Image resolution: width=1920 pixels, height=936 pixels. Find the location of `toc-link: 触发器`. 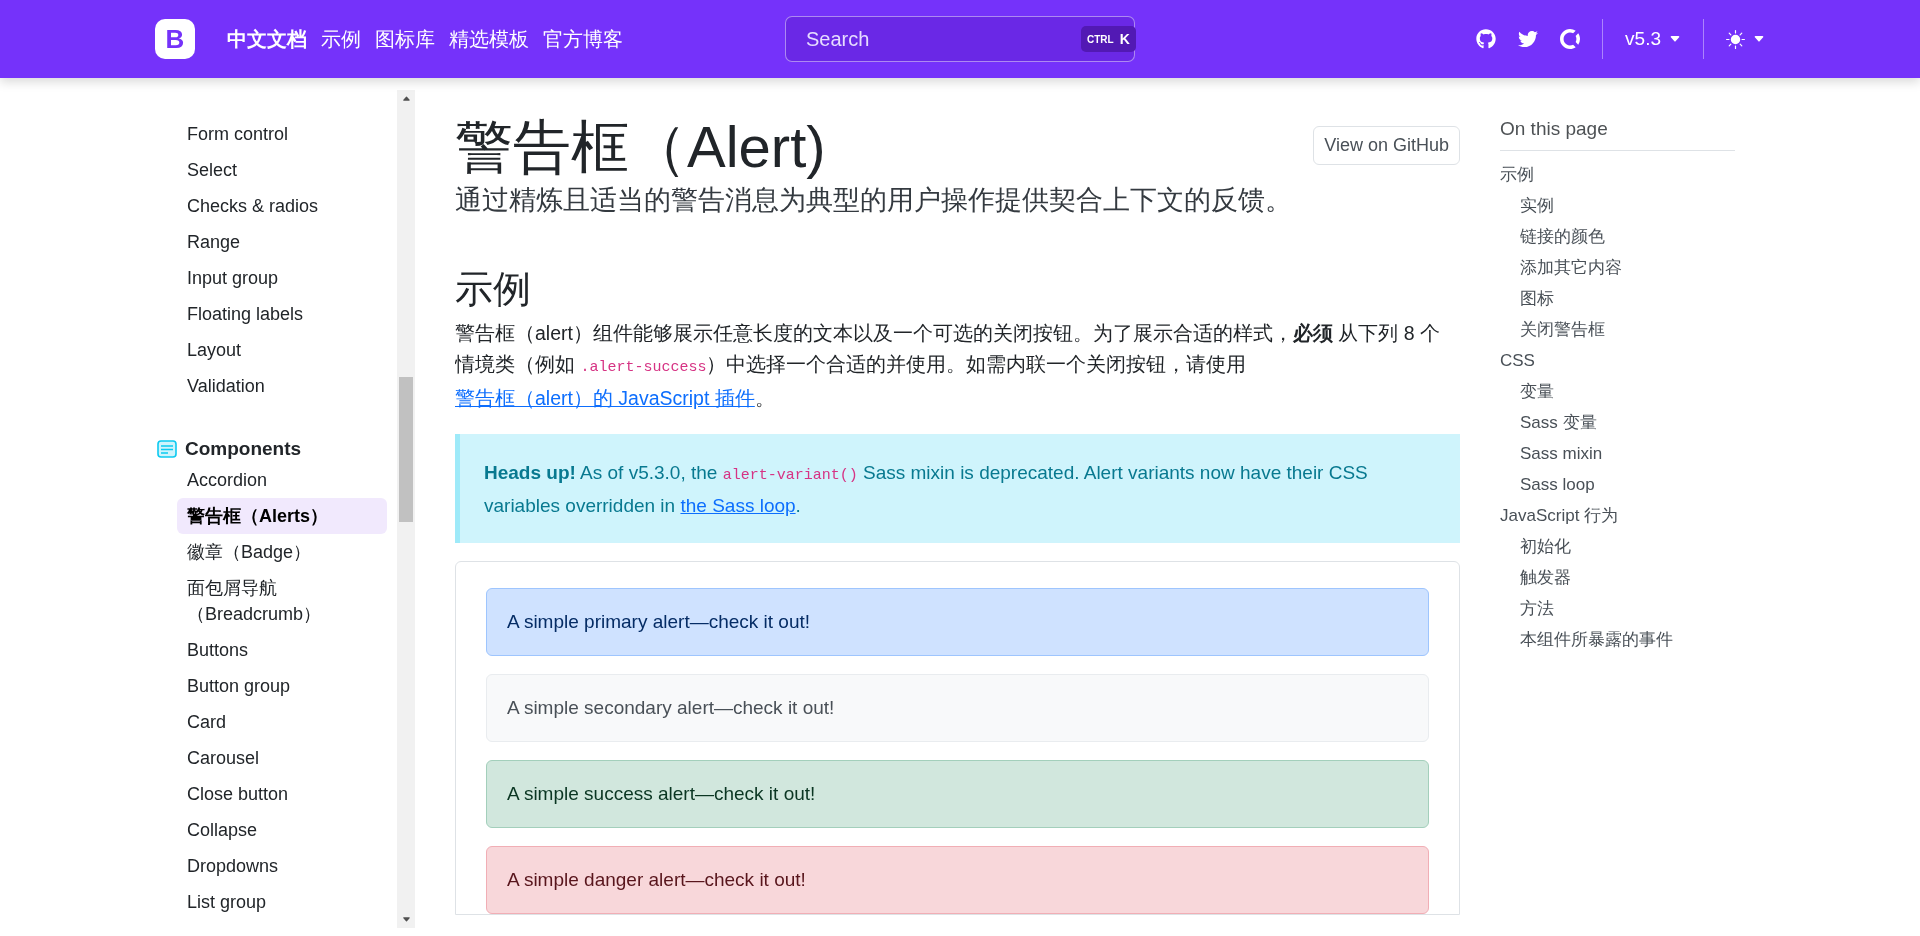

toc-link: 触发器 is located at coordinates (1617, 577).